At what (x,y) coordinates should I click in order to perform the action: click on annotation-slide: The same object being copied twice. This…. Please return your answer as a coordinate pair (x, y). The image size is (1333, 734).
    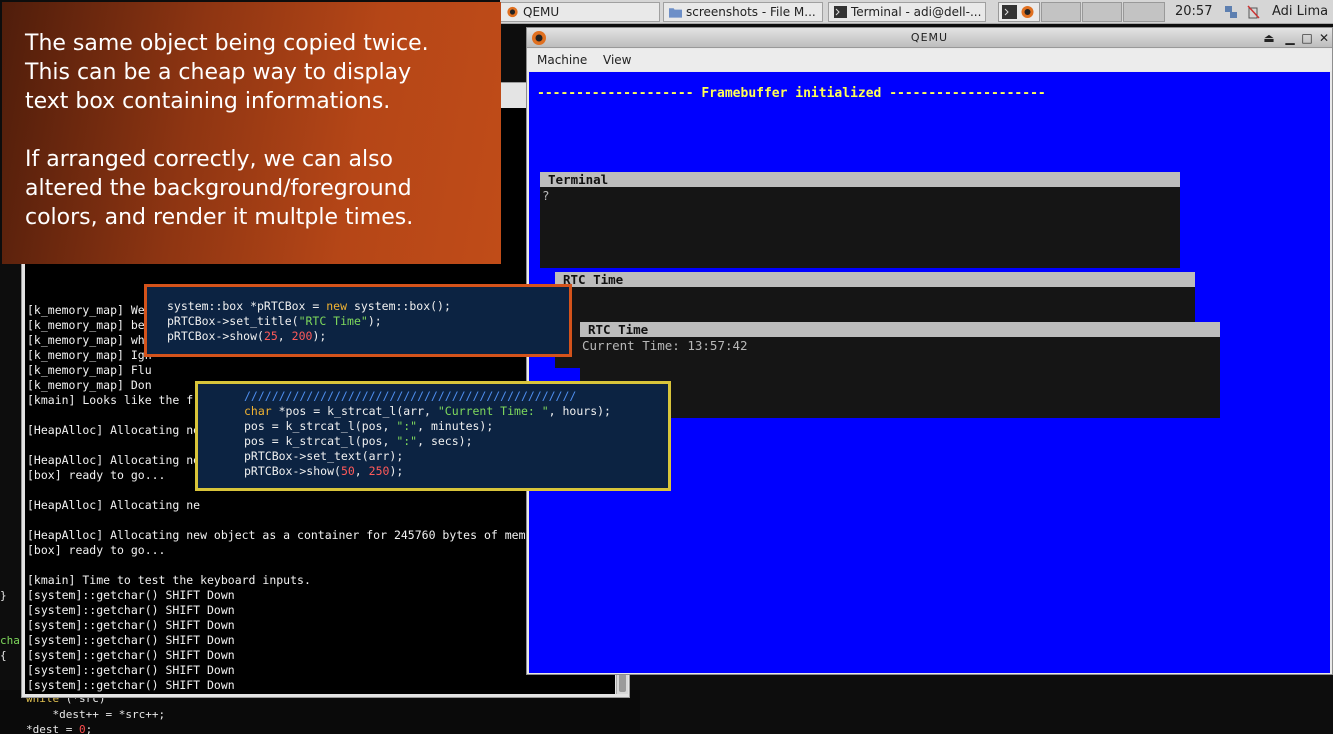
    Looking at the image, I should click on (251, 133).